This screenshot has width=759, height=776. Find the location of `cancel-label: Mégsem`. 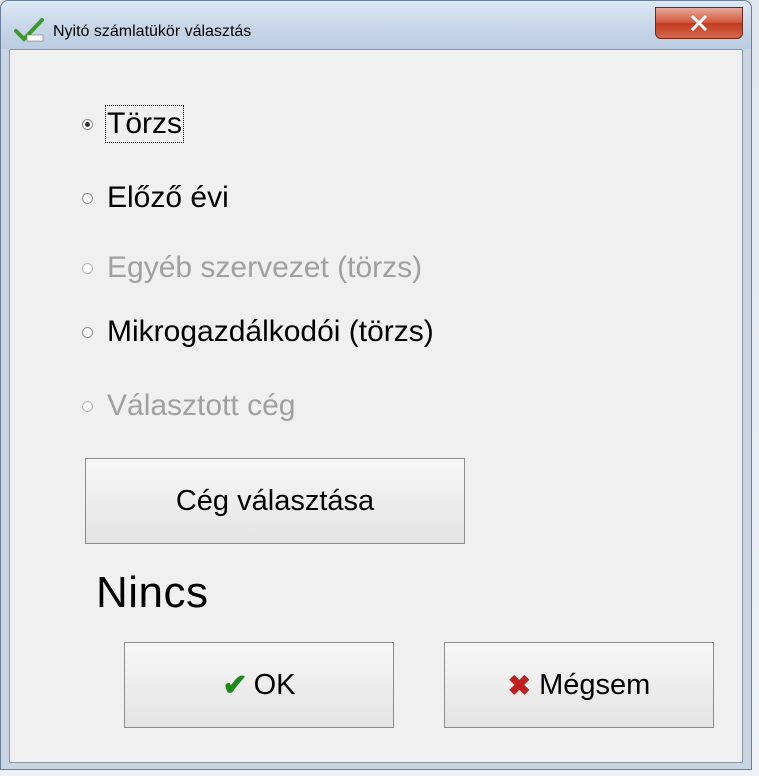

cancel-label: Mégsem is located at coordinates (595, 684).